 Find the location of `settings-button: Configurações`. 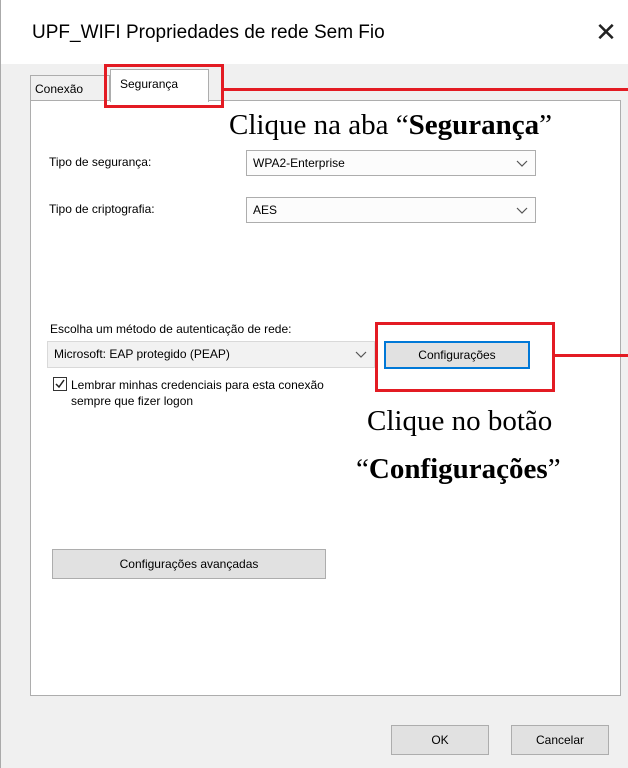

settings-button: Configurações is located at coordinates (457, 355).